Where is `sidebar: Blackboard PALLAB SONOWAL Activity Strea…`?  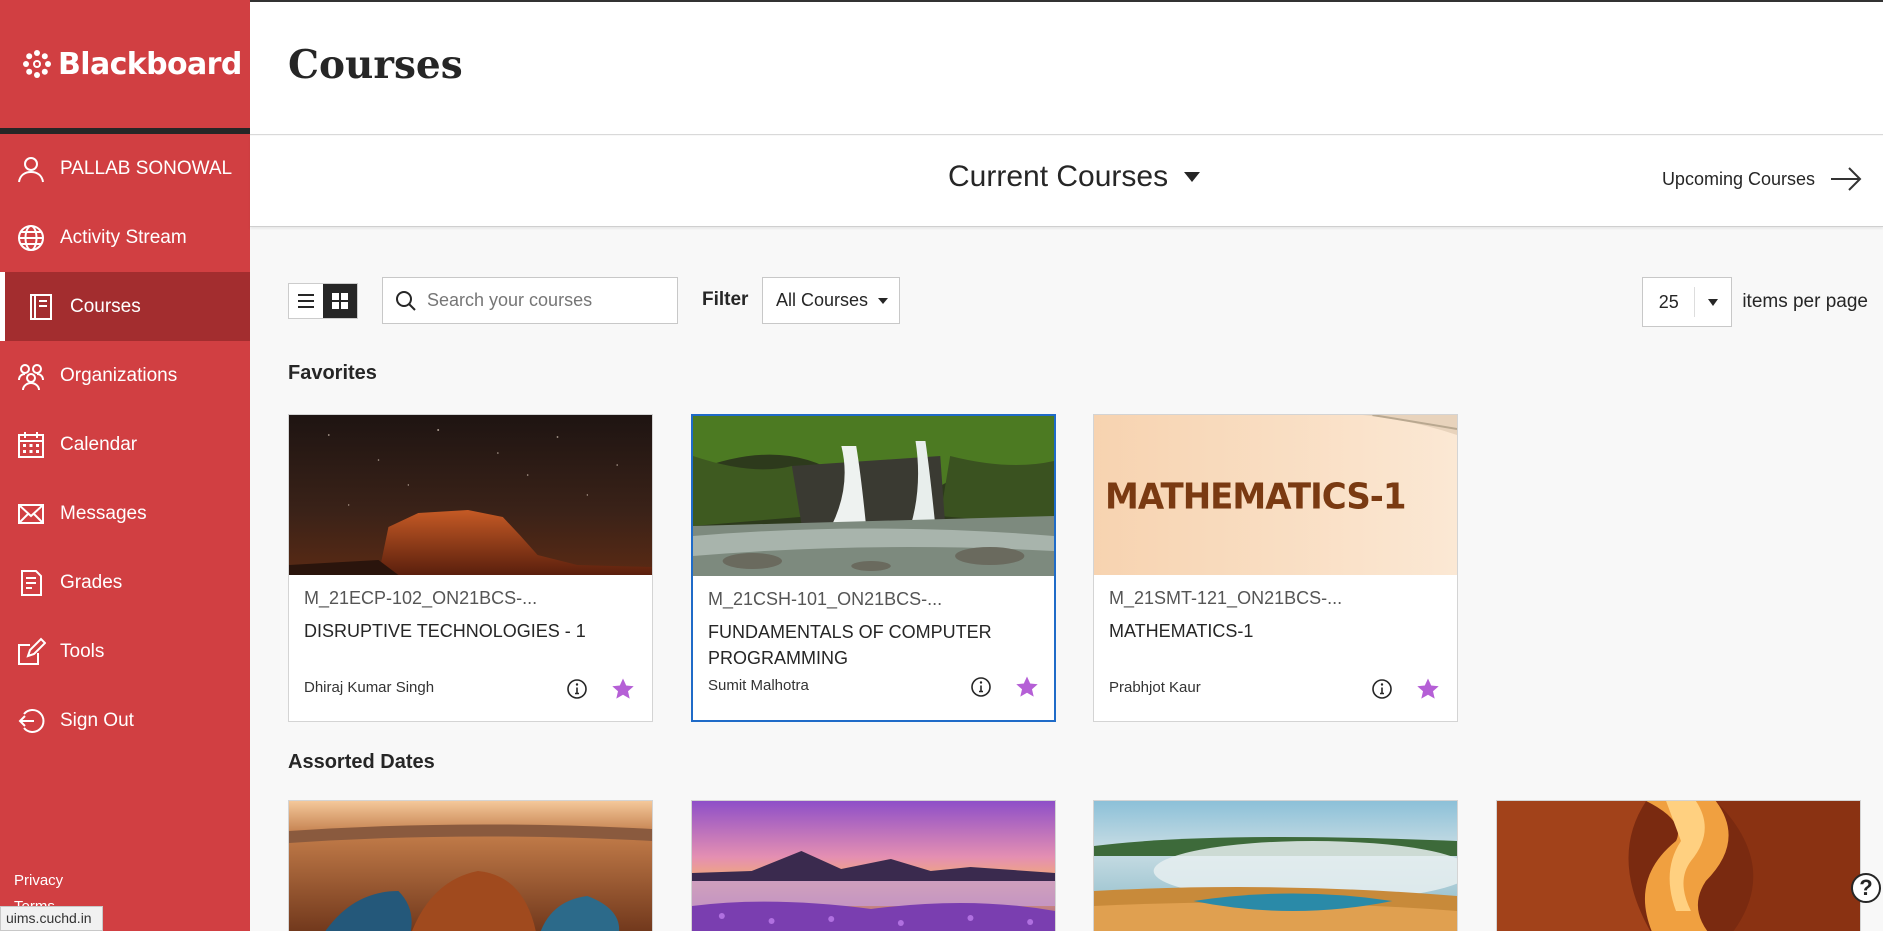
sidebar: Blackboard PALLAB SONOWAL Activity Strea… is located at coordinates (125, 465).